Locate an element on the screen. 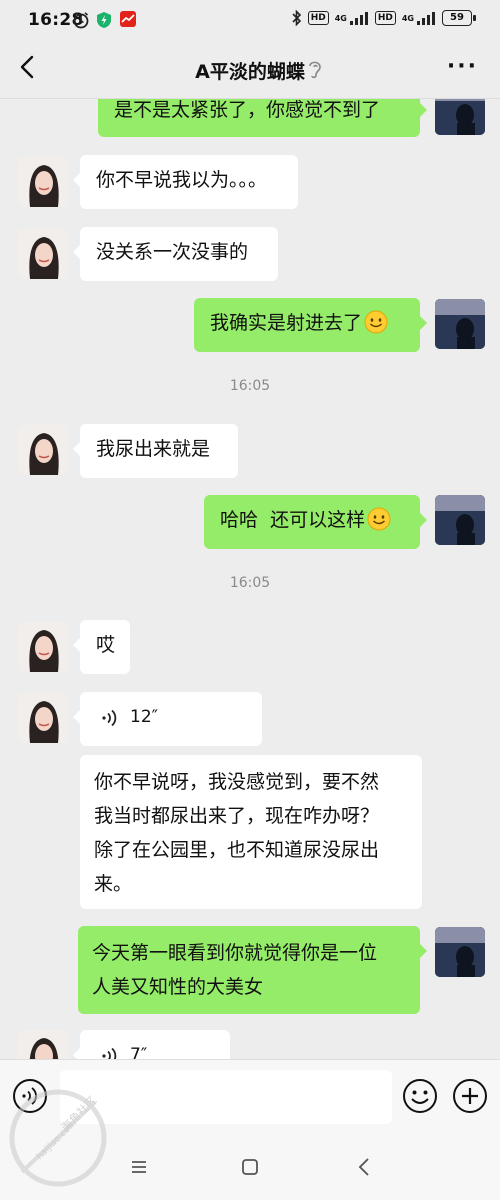  alarm-icon is located at coordinates (81, 20).